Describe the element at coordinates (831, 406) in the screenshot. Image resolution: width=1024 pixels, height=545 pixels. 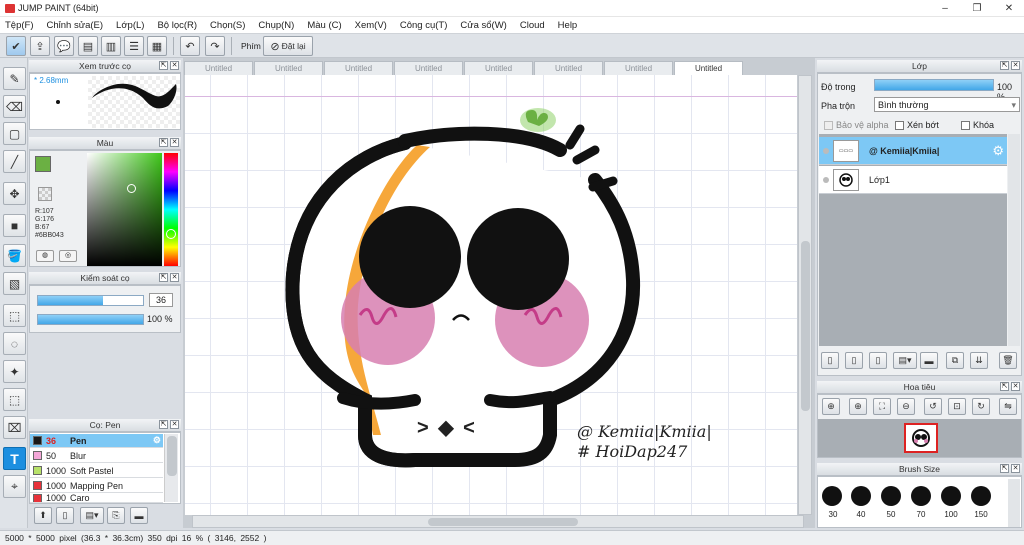
I see `zoom-fit-icon: ⊕` at that location.